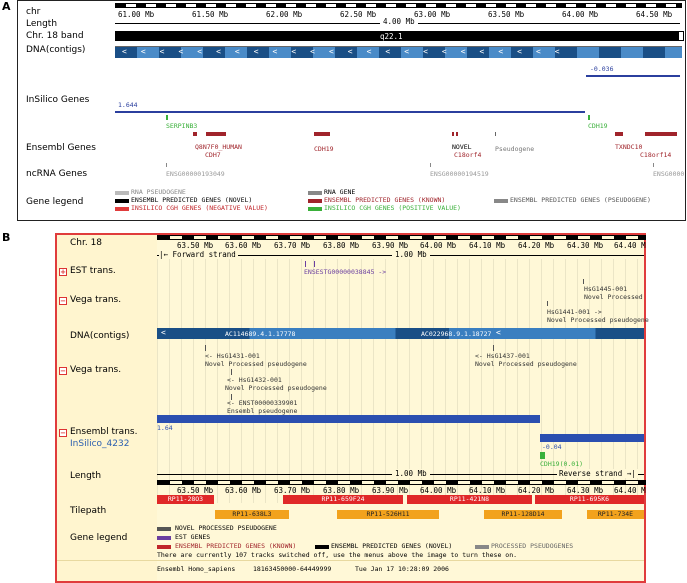 The width and height of the screenshot is (687, 583). I want to click on legend-text: ENSEMBL PREDICTED GENES (KNOWN), so click(236, 546).